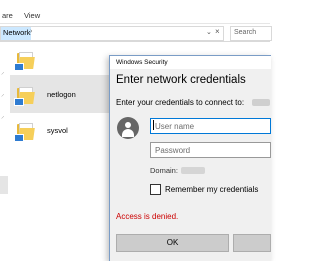 This screenshot has width=320, height=261. Describe the element at coordinates (217, 31) in the screenshot. I see `close-icon: ×` at that location.